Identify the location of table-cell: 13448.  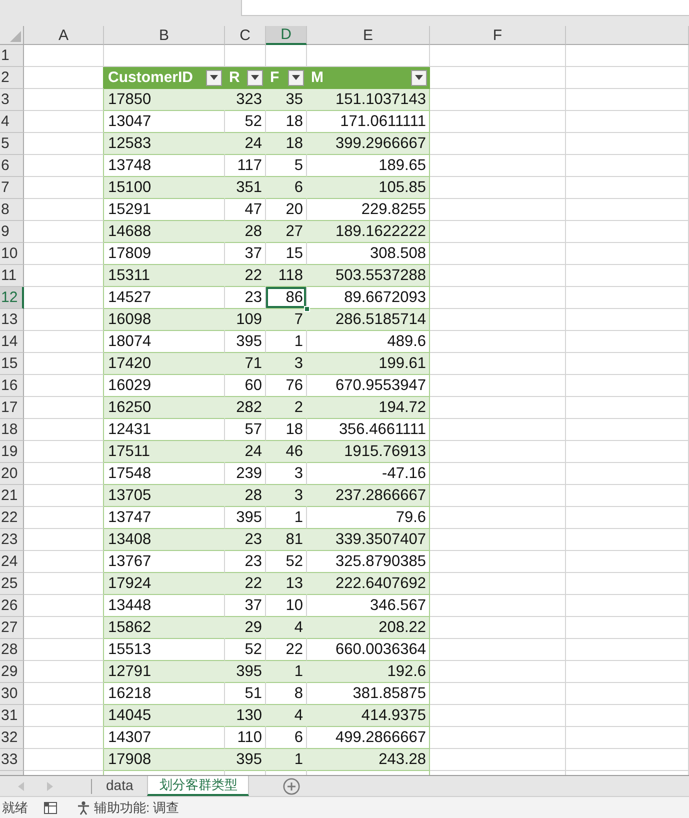
(164, 606).